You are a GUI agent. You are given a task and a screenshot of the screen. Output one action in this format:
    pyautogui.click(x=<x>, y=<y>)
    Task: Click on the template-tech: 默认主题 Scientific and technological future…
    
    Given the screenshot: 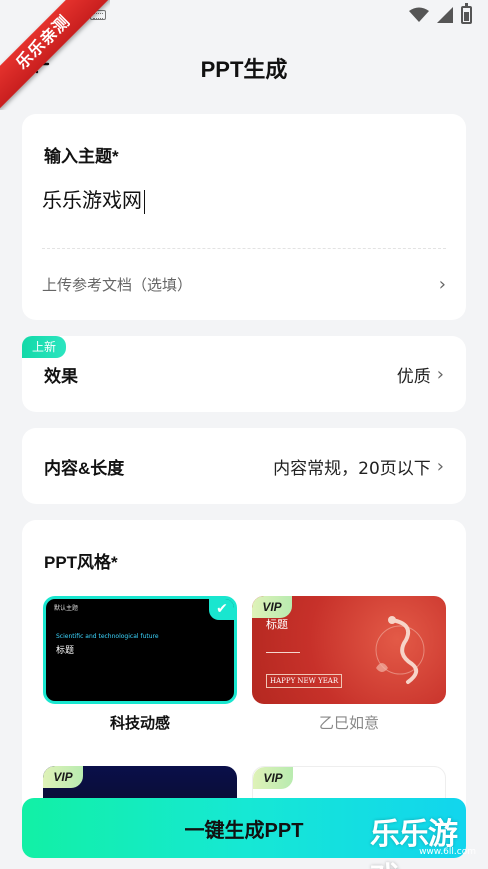 What is the action you would take?
    pyautogui.click(x=140, y=650)
    